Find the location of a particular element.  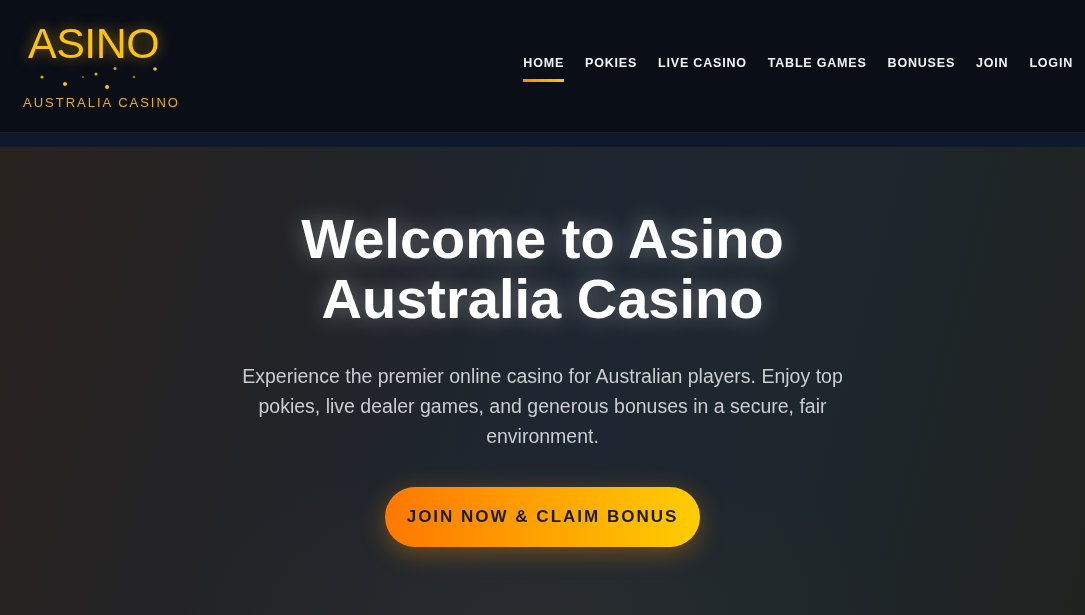

nav-link: LIVE CASINO is located at coordinates (702, 68).